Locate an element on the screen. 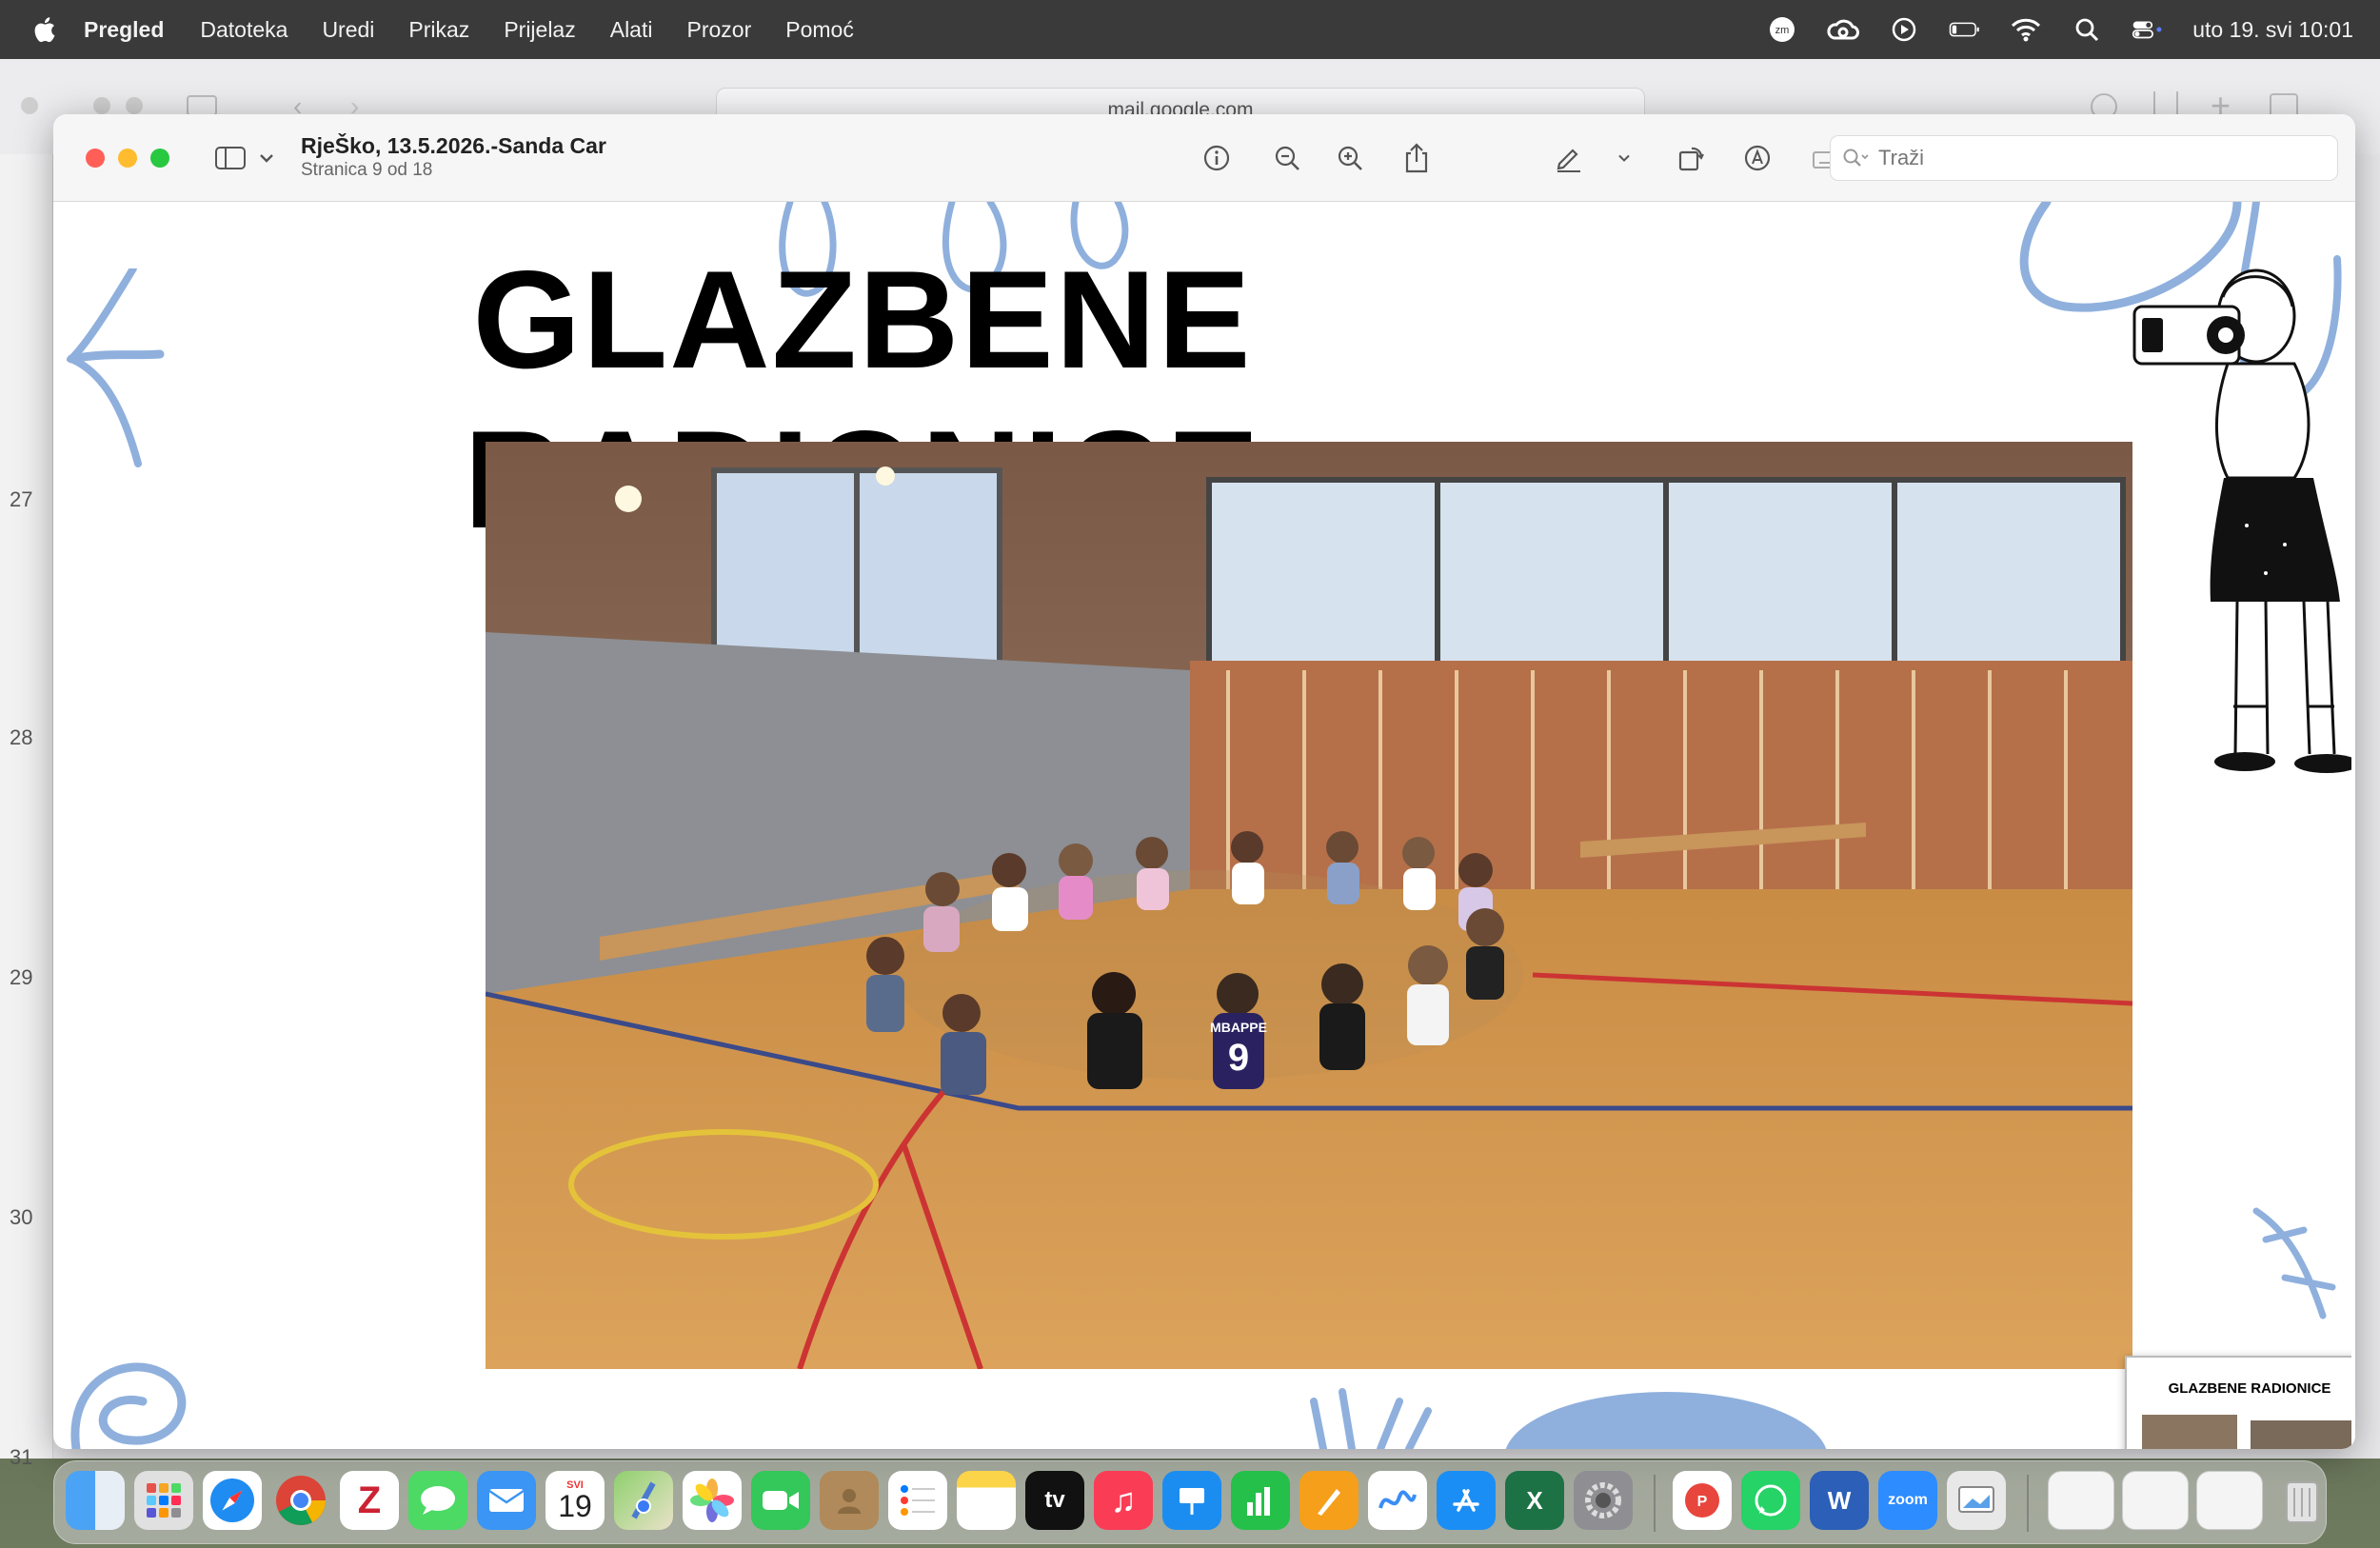  maps-icon is located at coordinates (643, 1500).